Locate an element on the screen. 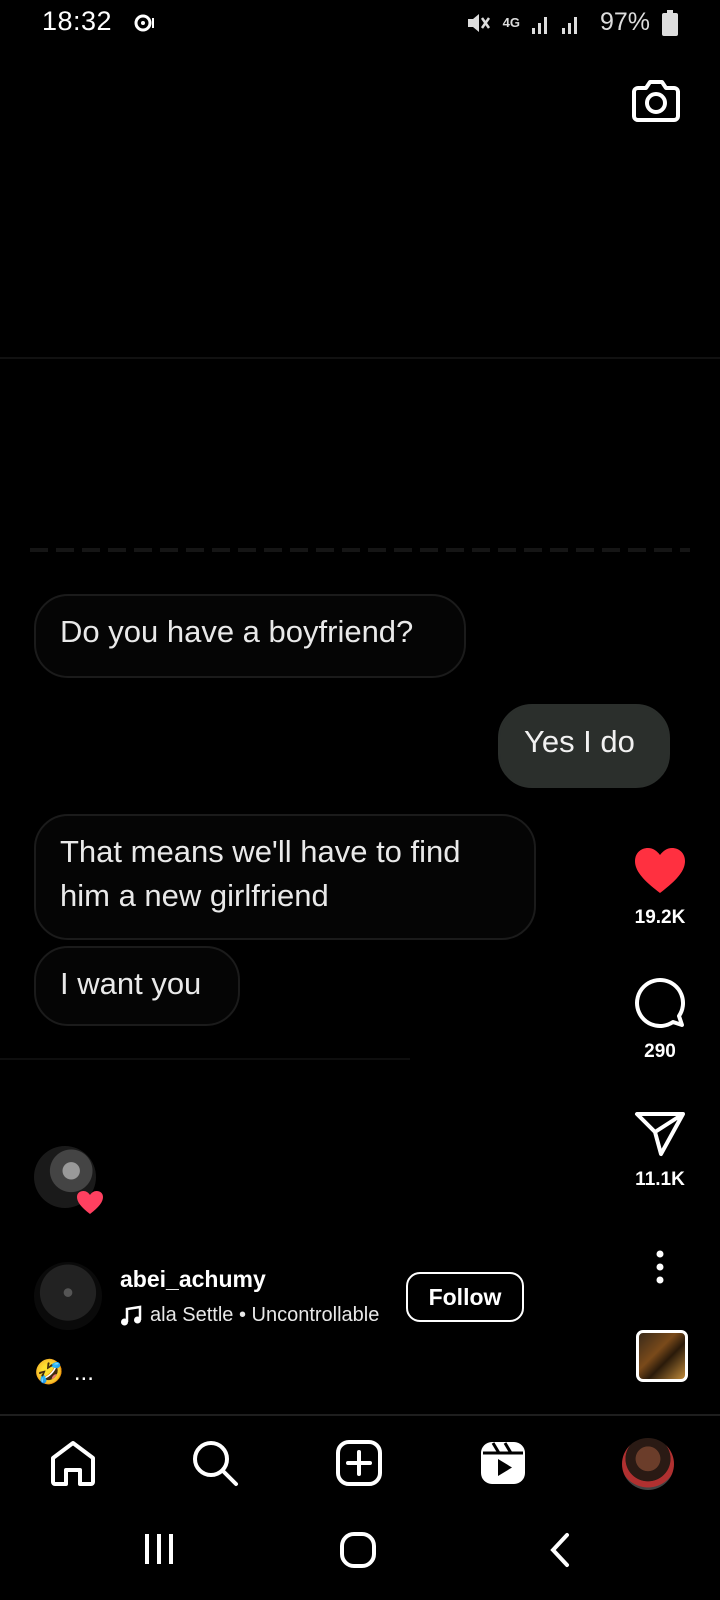 Image resolution: width=720 pixels, height=1600 pixels. battery-percent: 97% is located at coordinates (624, 22).